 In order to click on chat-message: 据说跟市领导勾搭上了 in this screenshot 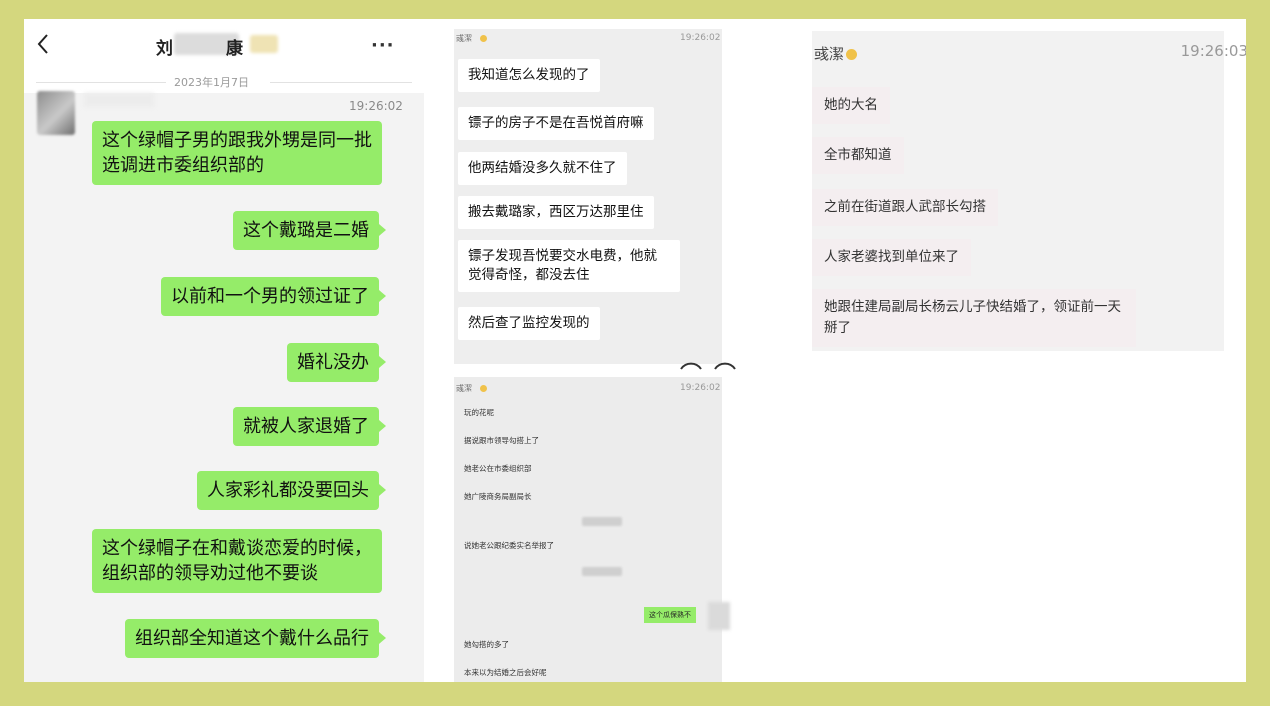, I will do `click(501, 440)`.